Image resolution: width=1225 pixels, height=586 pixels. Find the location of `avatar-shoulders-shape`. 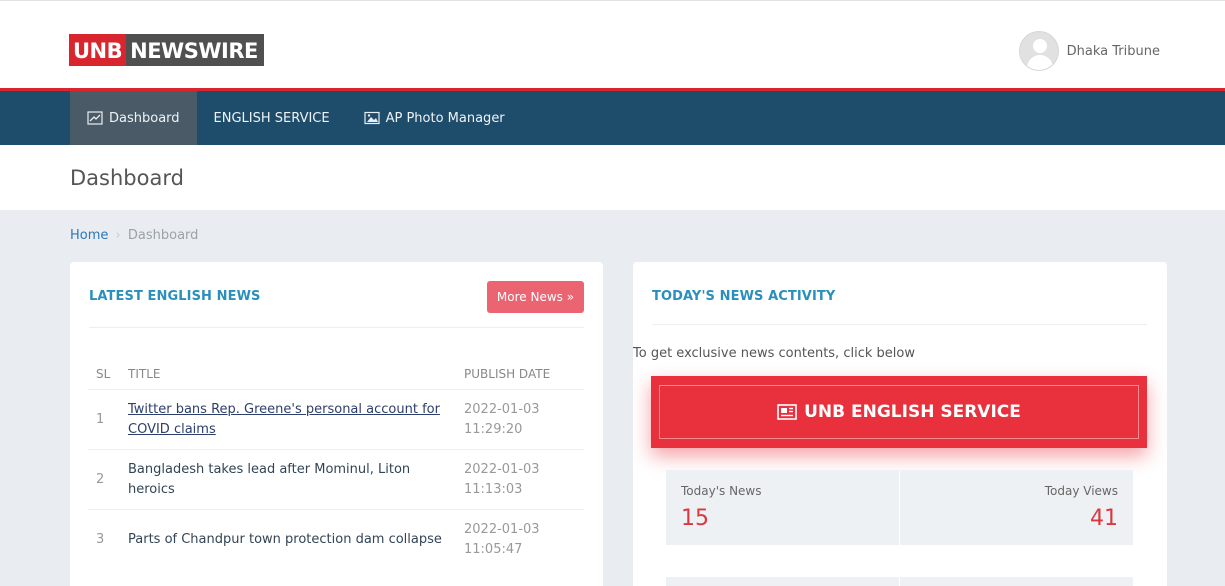

avatar-shoulders-shape is located at coordinates (1039, 62).